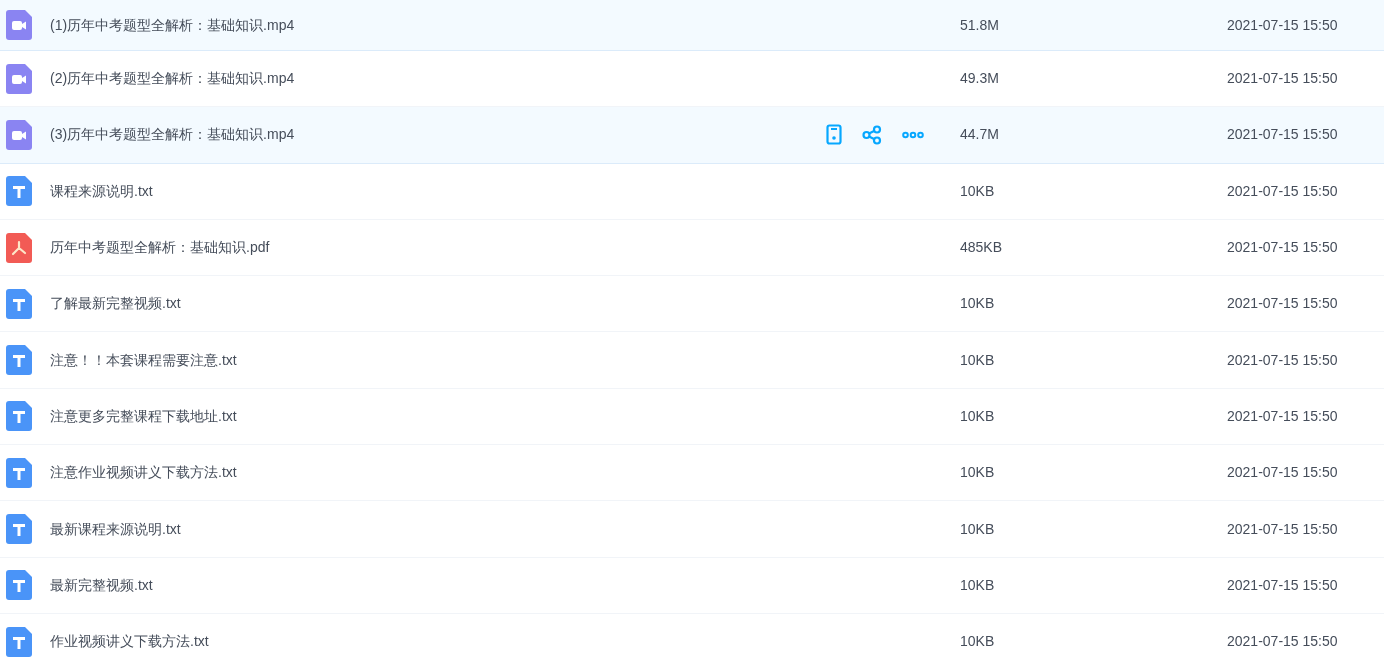  Describe the element at coordinates (979, 24) in the screenshot. I see `file-size: 51.8M` at that location.